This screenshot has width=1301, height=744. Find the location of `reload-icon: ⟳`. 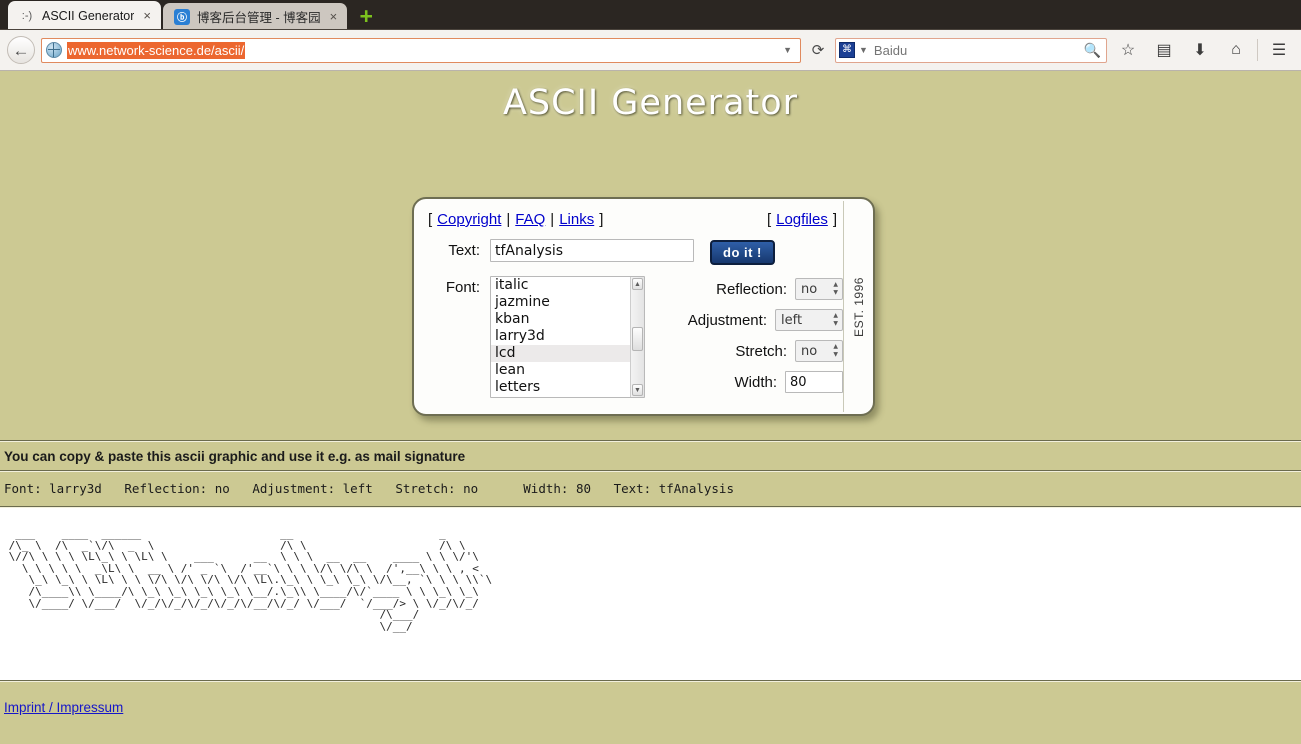

reload-icon: ⟳ is located at coordinates (818, 50).